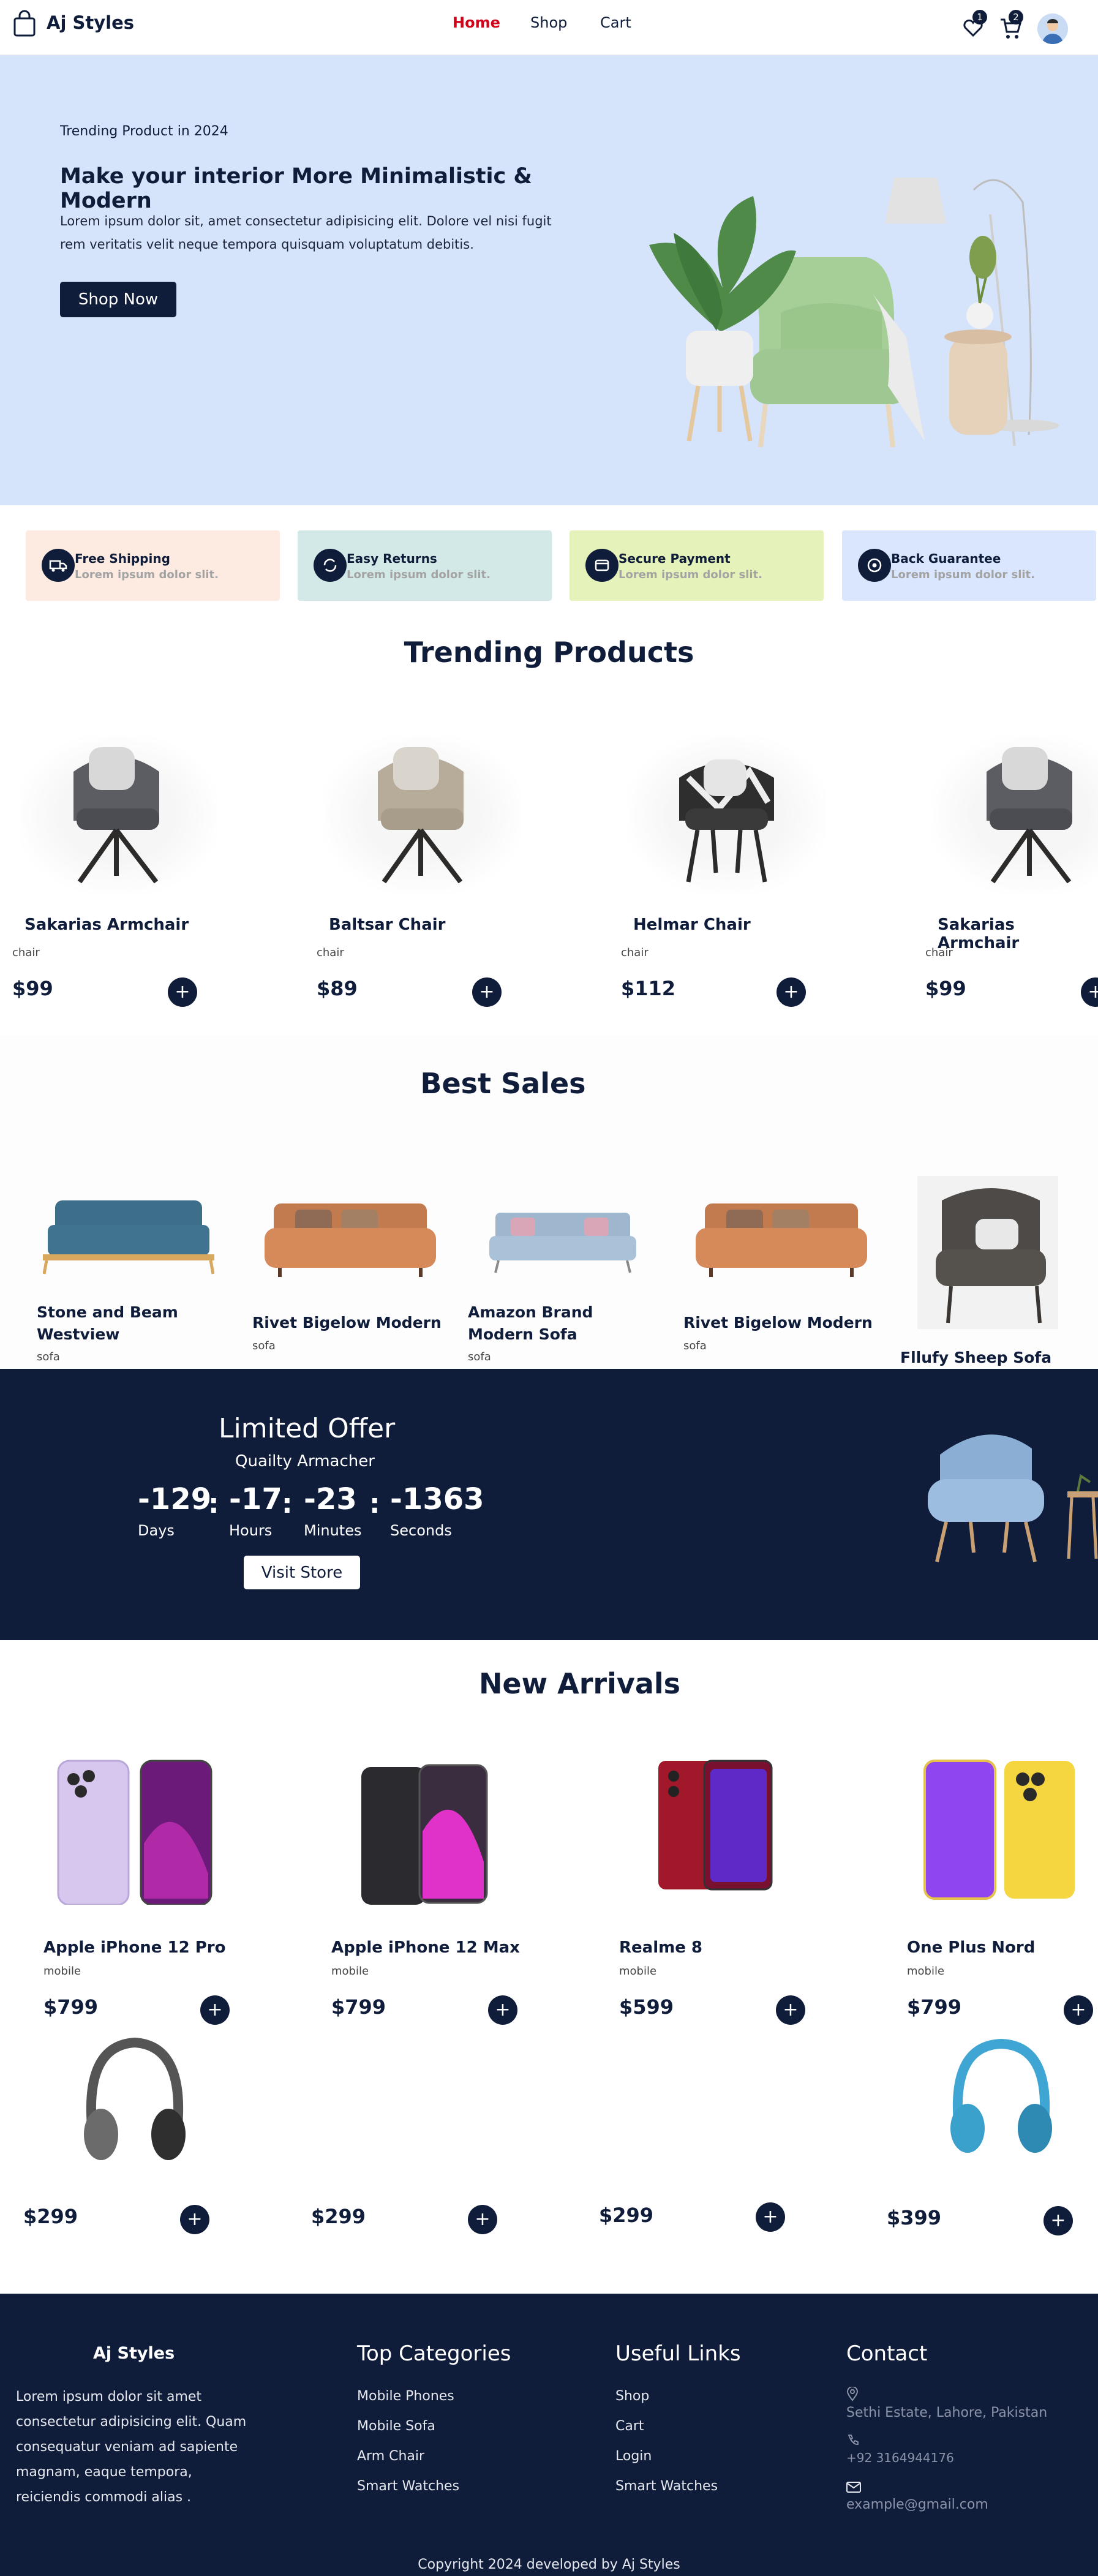  I want to click on product-price: $399, so click(915, 2217).